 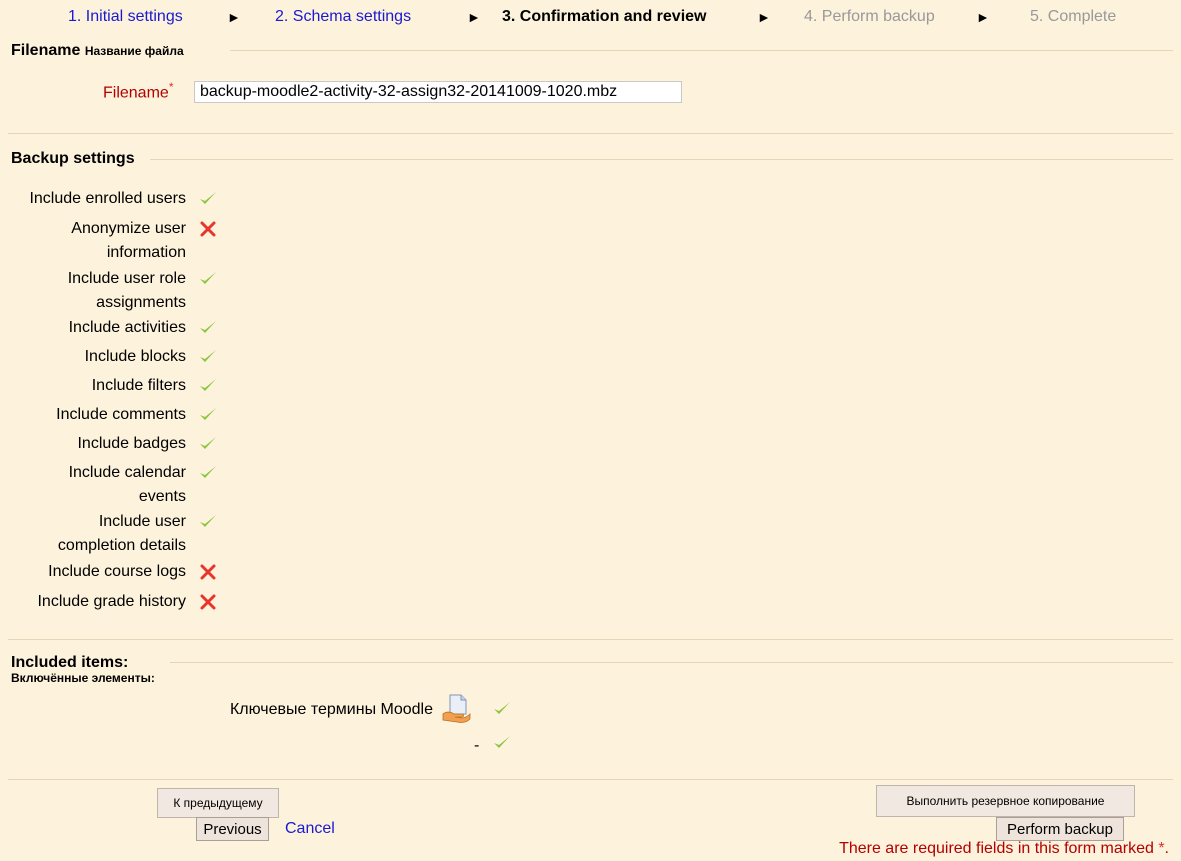 I want to click on perform-backup-button: Perform backup, so click(x=1060, y=829).